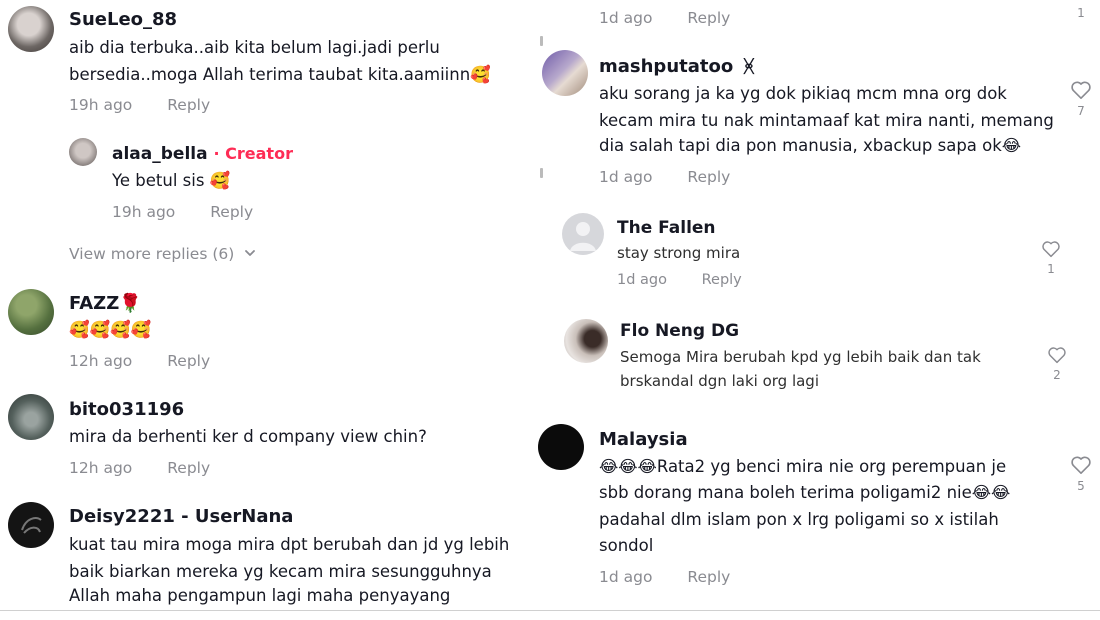  What do you see at coordinates (123, 19) in the screenshot?
I see `comment-username: SueLeo_88` at bounding box center [123, 19].